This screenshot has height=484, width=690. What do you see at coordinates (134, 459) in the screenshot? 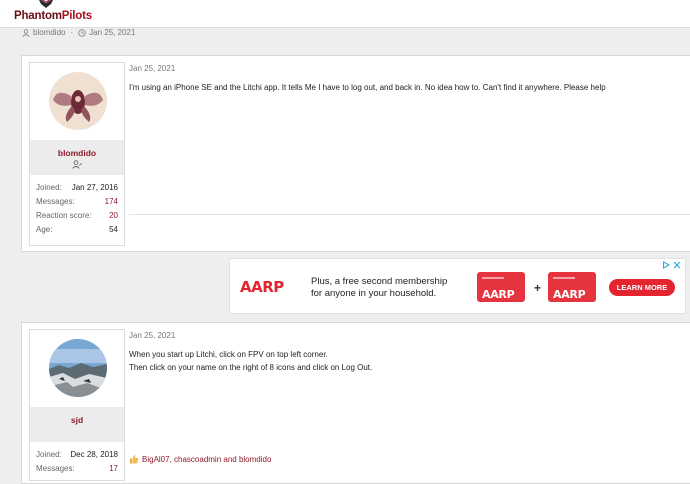
I see `thumbs-up-icon` at bounding box center [134, 459].